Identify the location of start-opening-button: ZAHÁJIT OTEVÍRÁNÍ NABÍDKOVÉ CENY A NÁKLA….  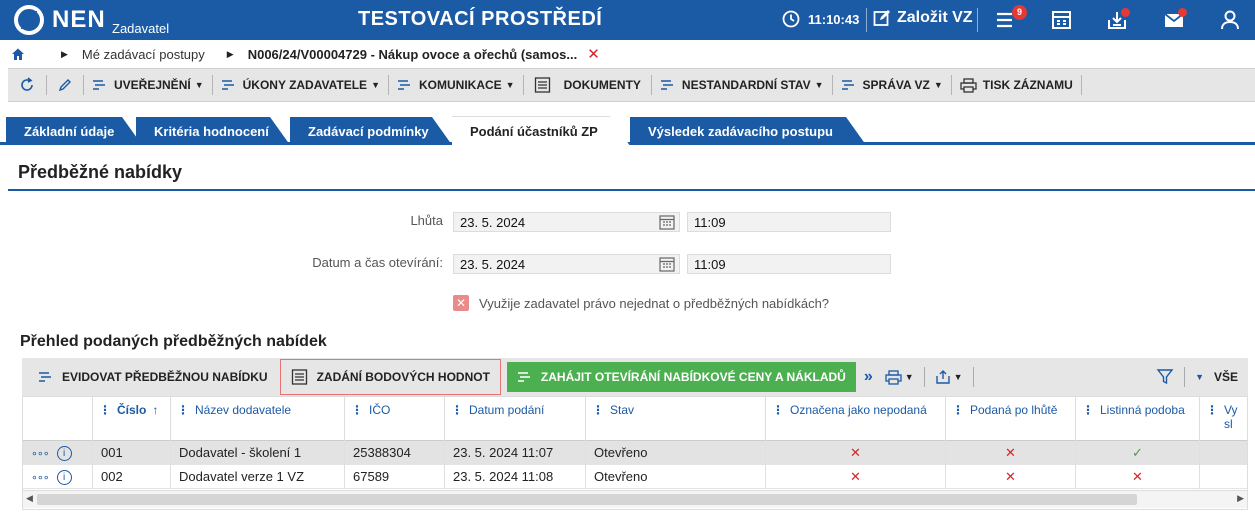
(681, 377).